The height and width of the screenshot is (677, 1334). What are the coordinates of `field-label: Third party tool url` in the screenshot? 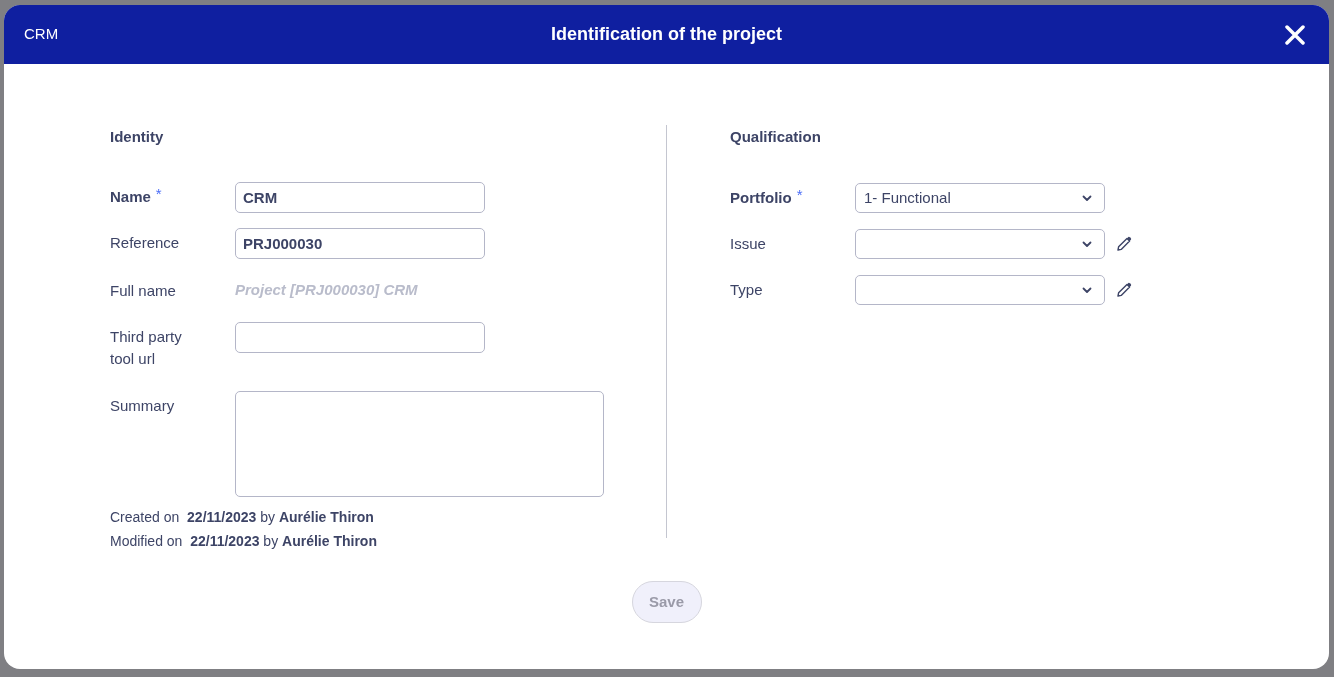 It's located at (146, 348).